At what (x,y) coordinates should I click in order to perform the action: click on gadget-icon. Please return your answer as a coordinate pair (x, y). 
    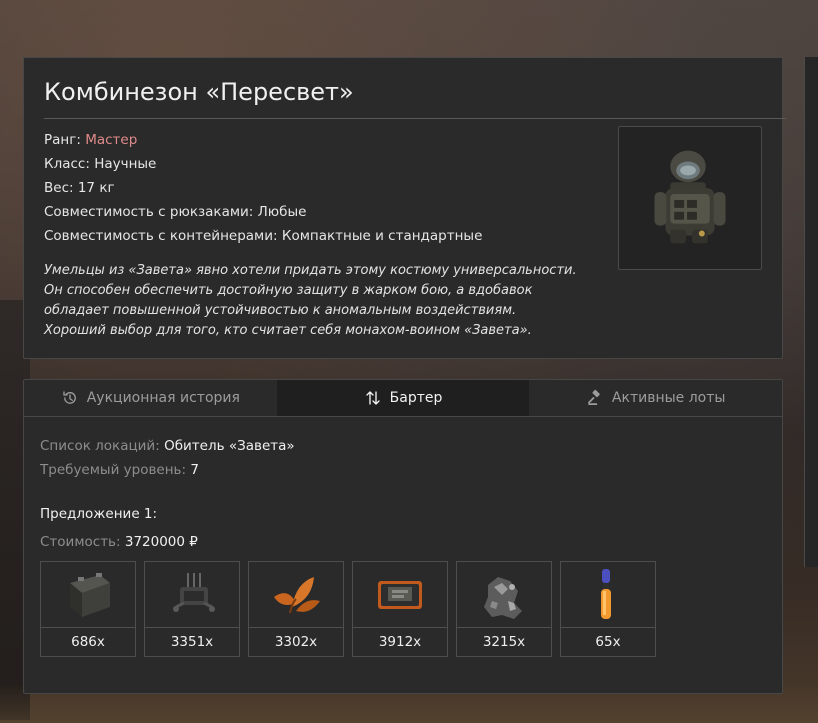
    Looking at the image, I should click on (194, 592).